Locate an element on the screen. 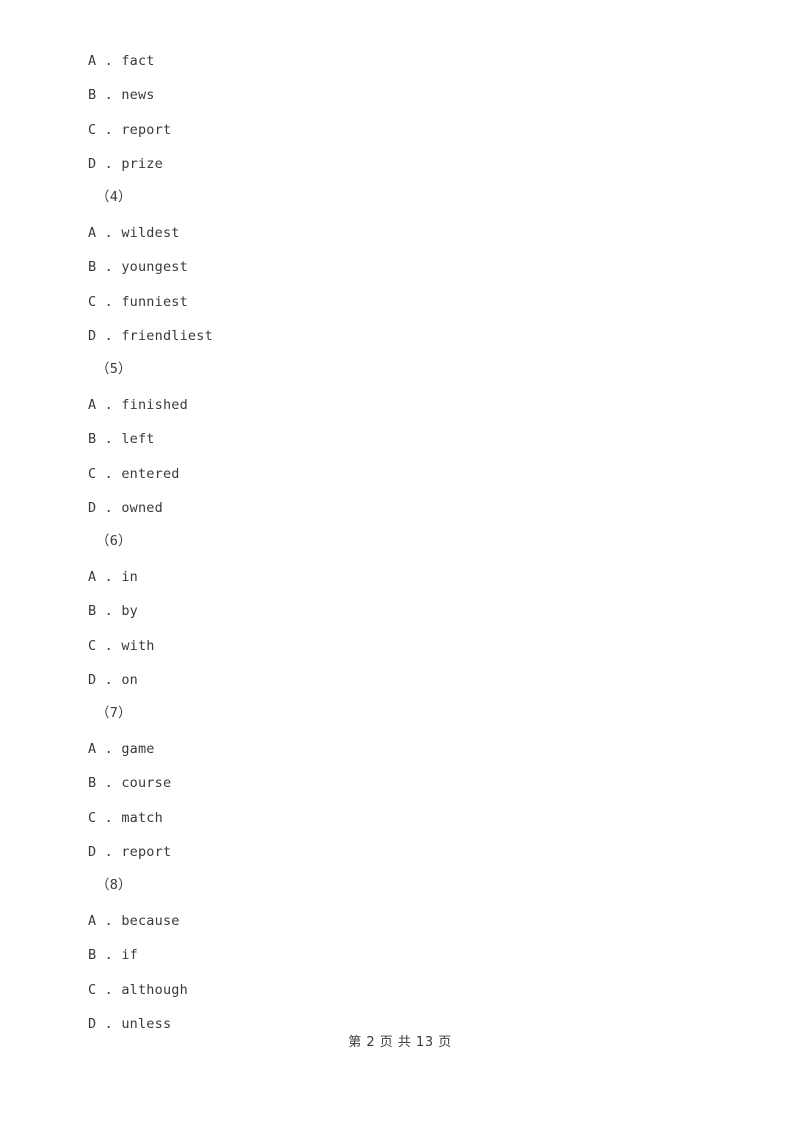 The image size is (800, 1132). answer-option: C . report is located at coordinates (129, 130).